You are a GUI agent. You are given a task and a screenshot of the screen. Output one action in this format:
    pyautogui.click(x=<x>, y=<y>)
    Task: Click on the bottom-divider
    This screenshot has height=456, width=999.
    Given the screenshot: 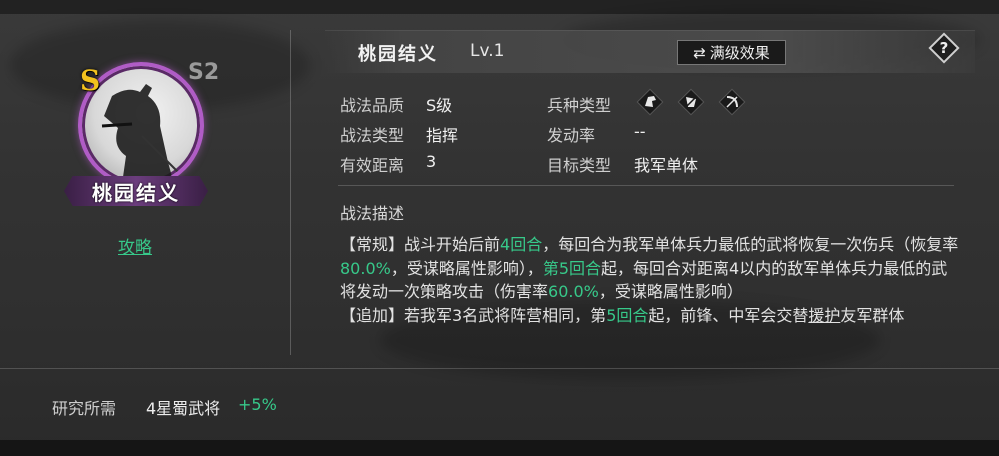 What is the action you would take?
    pyautogui.click(x=499, y=368)
    